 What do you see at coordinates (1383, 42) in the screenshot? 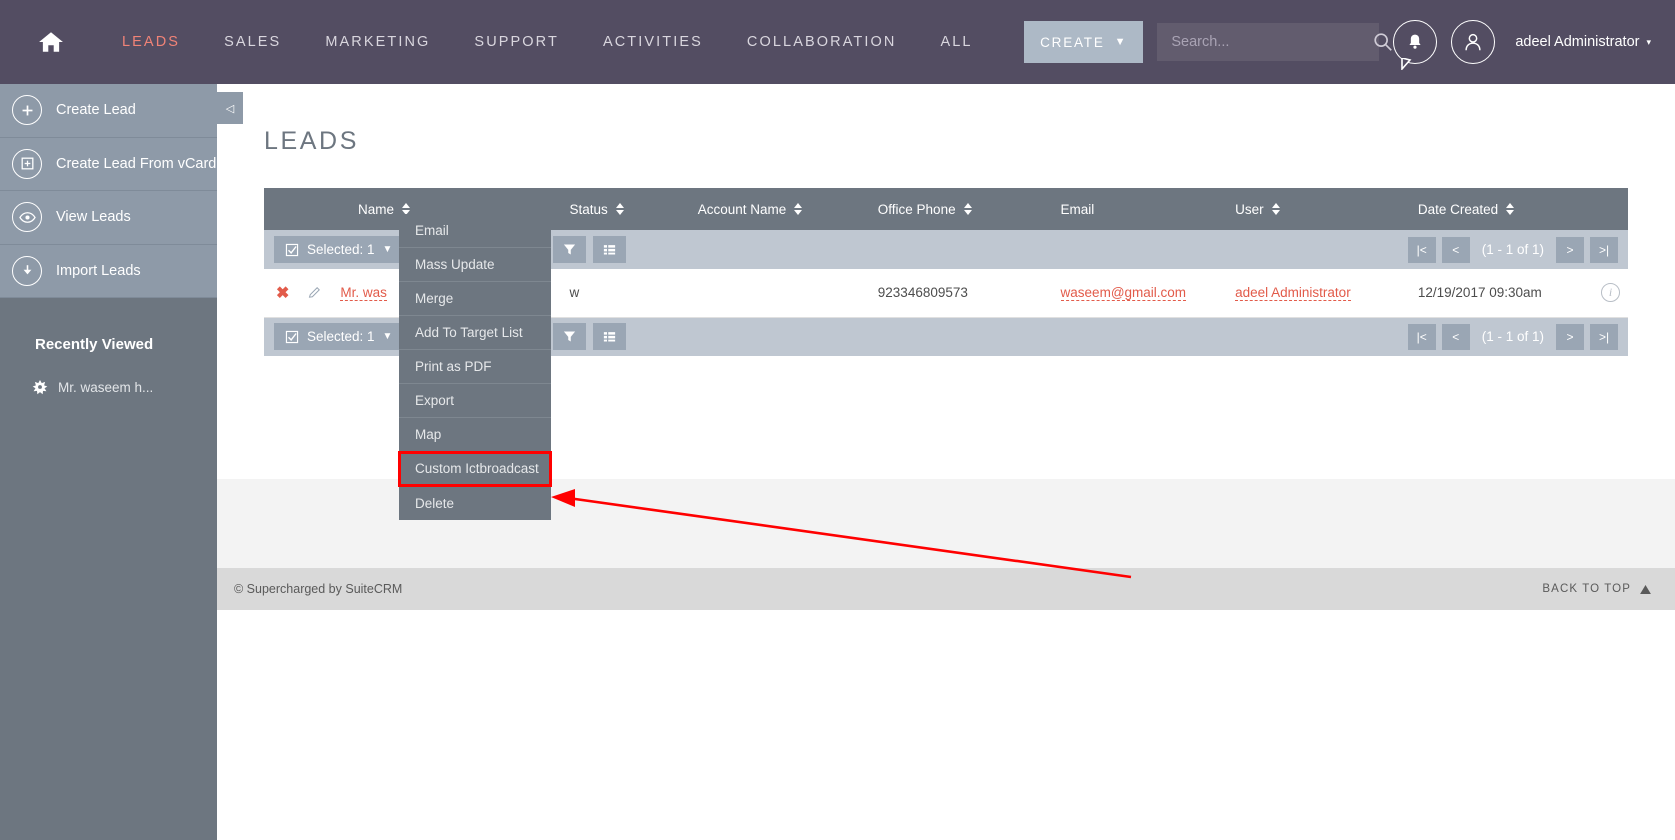
I see `search-icon` at bounding box center [1383, 42].